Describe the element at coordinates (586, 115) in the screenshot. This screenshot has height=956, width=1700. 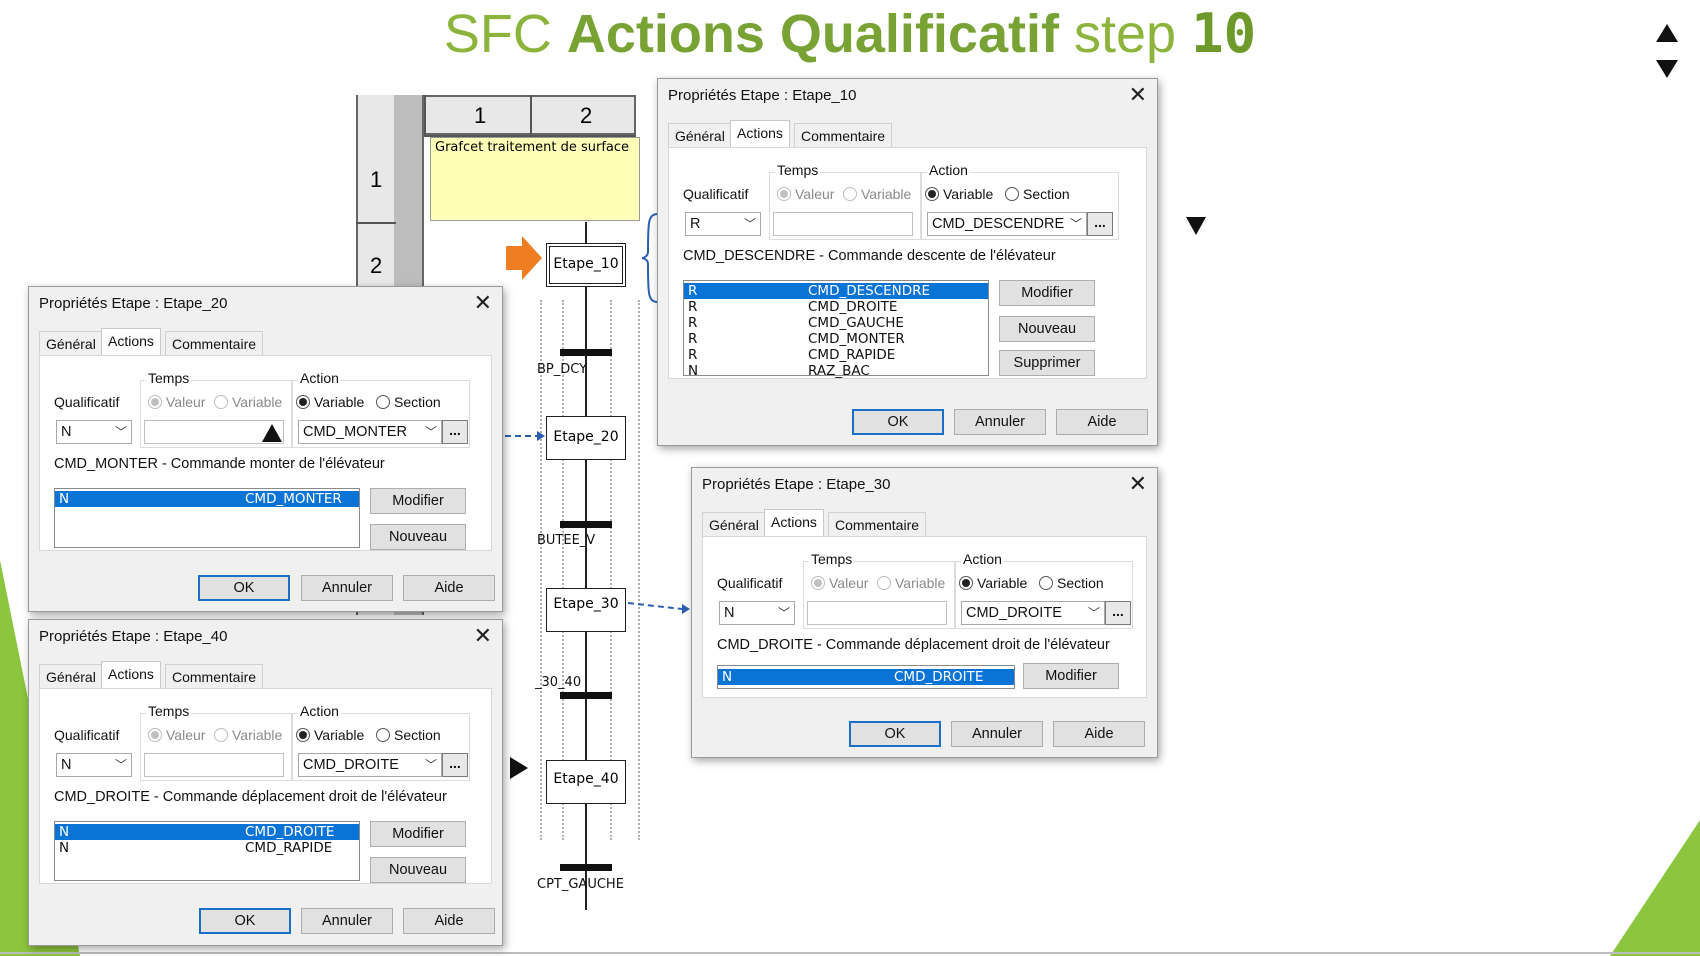
I see `col-header-2: 2` at that location.